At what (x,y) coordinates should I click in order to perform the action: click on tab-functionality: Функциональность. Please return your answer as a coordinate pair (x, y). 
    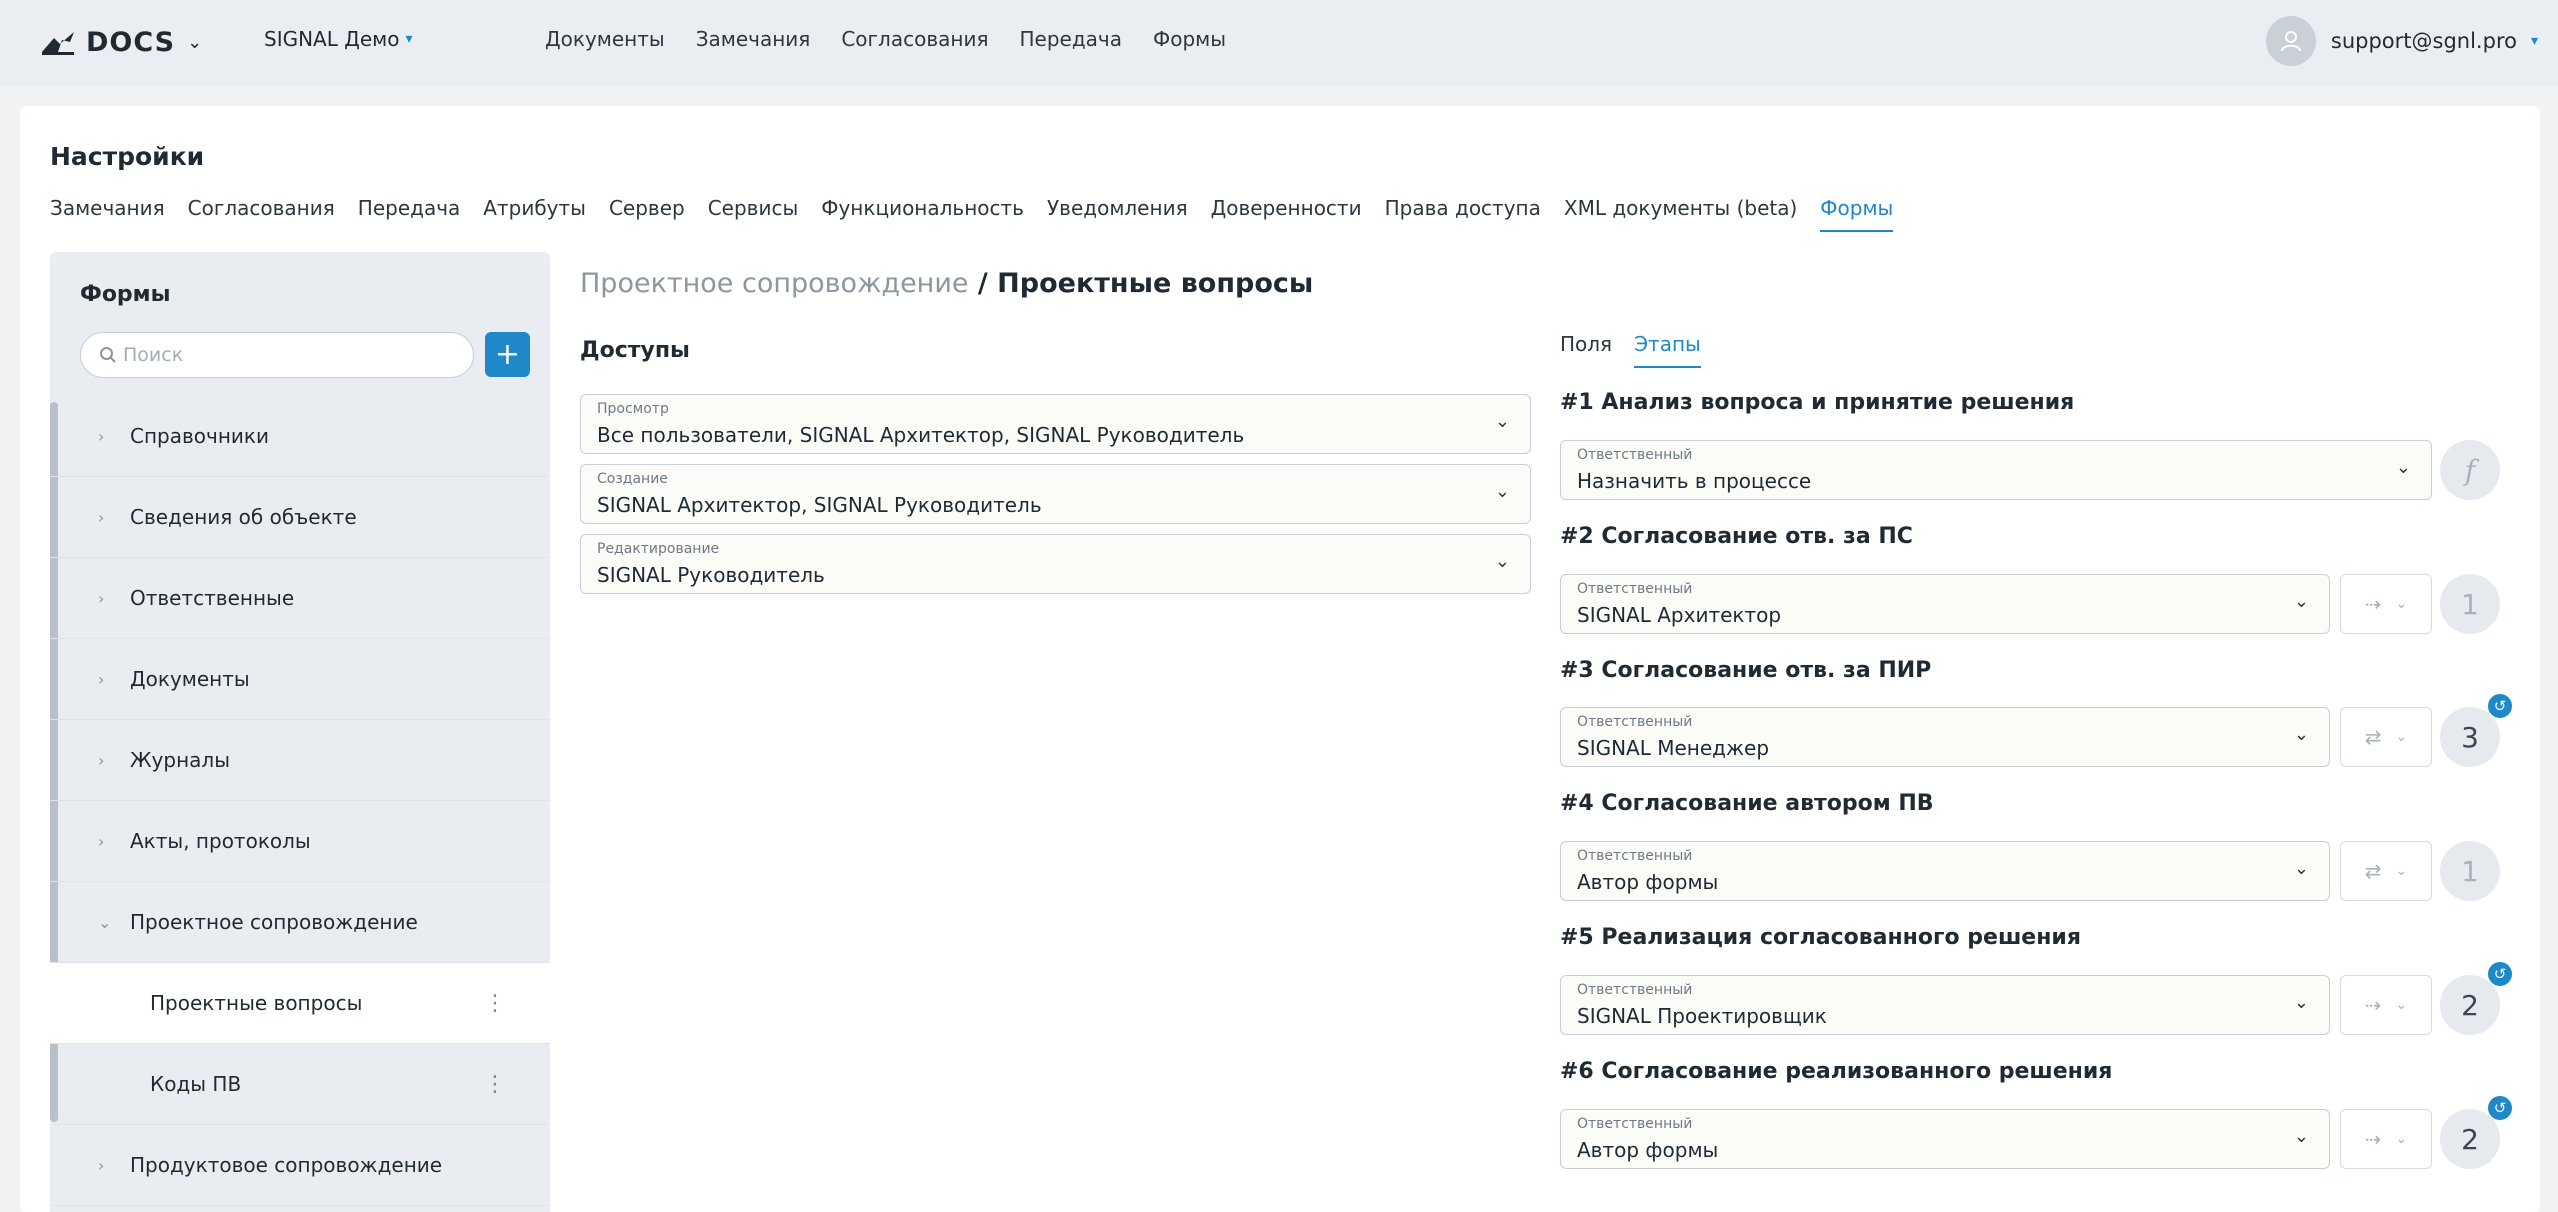
    Looking at the image, I should click on (922, 214).